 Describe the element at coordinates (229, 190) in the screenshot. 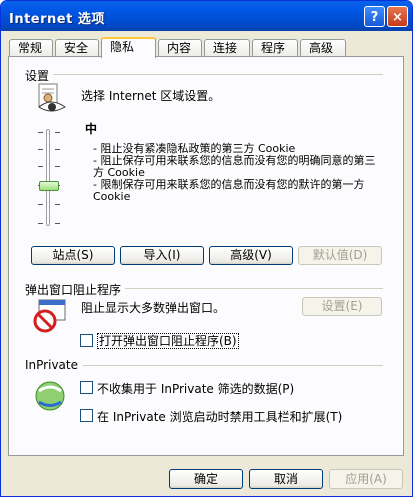

I see `privacy-rule-3: - 限制保存可用来联系您的信息而没有您的默许的第一方 Cookie` at that location.